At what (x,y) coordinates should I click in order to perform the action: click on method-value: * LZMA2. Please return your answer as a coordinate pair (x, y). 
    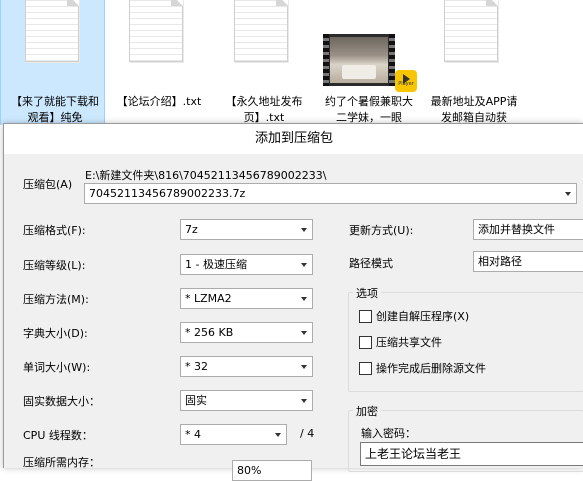
    Looking at the image, I should click on (208, 298).